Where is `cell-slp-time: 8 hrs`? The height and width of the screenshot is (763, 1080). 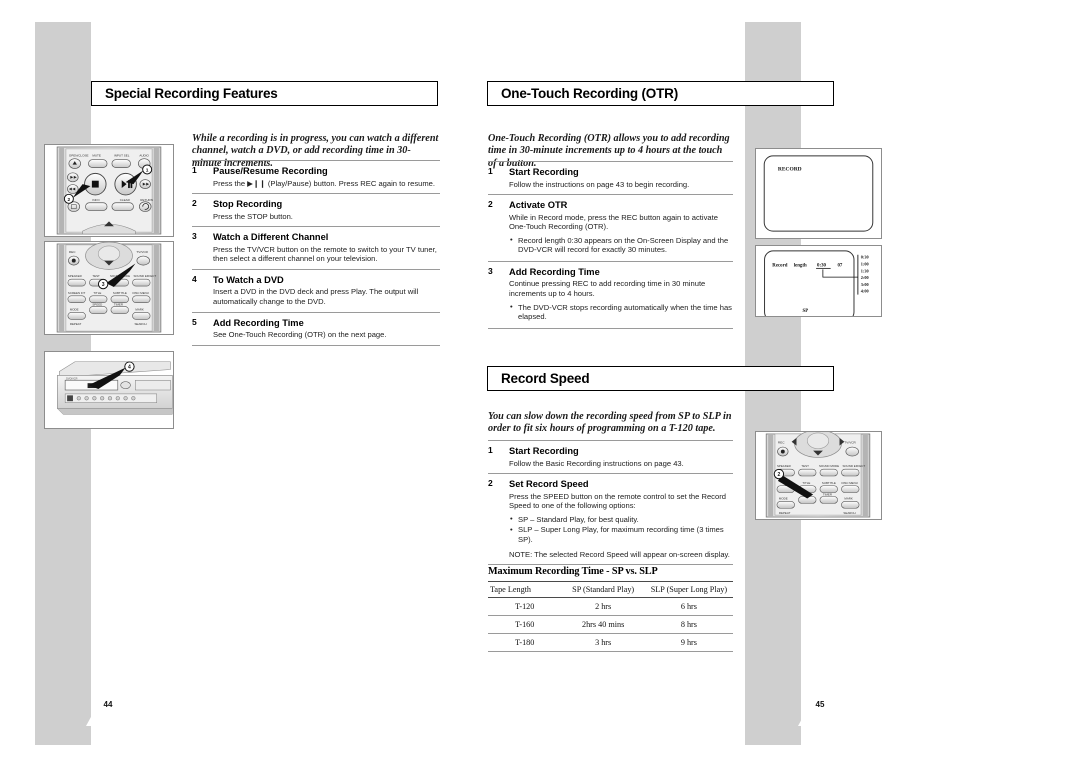
cell-slp-time: 8 hrs is located at coordinates (688, 624).